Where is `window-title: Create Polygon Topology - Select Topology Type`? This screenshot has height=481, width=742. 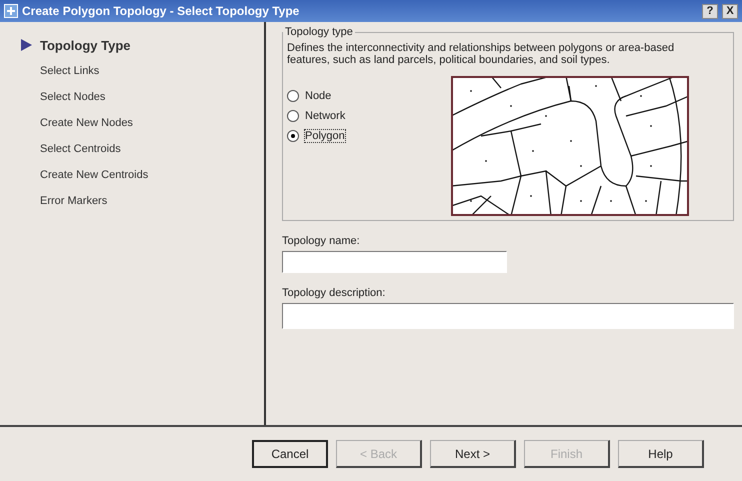 window-title: Create Polygon Topology - Select Topology Type is located at coordinates (161, 11).